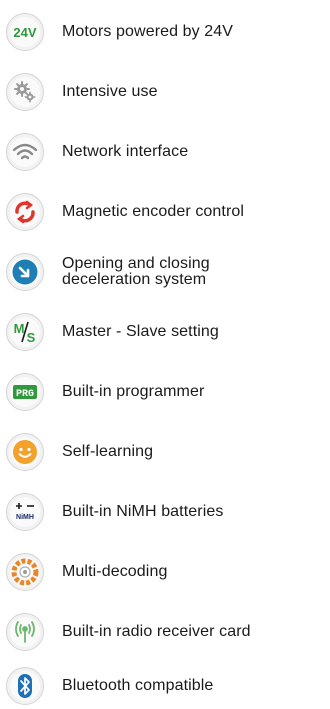 Image resolution: width=330 pixels, height=709 pixels. I want to click on battery-icon-text: NiMH, so click(25, 517).